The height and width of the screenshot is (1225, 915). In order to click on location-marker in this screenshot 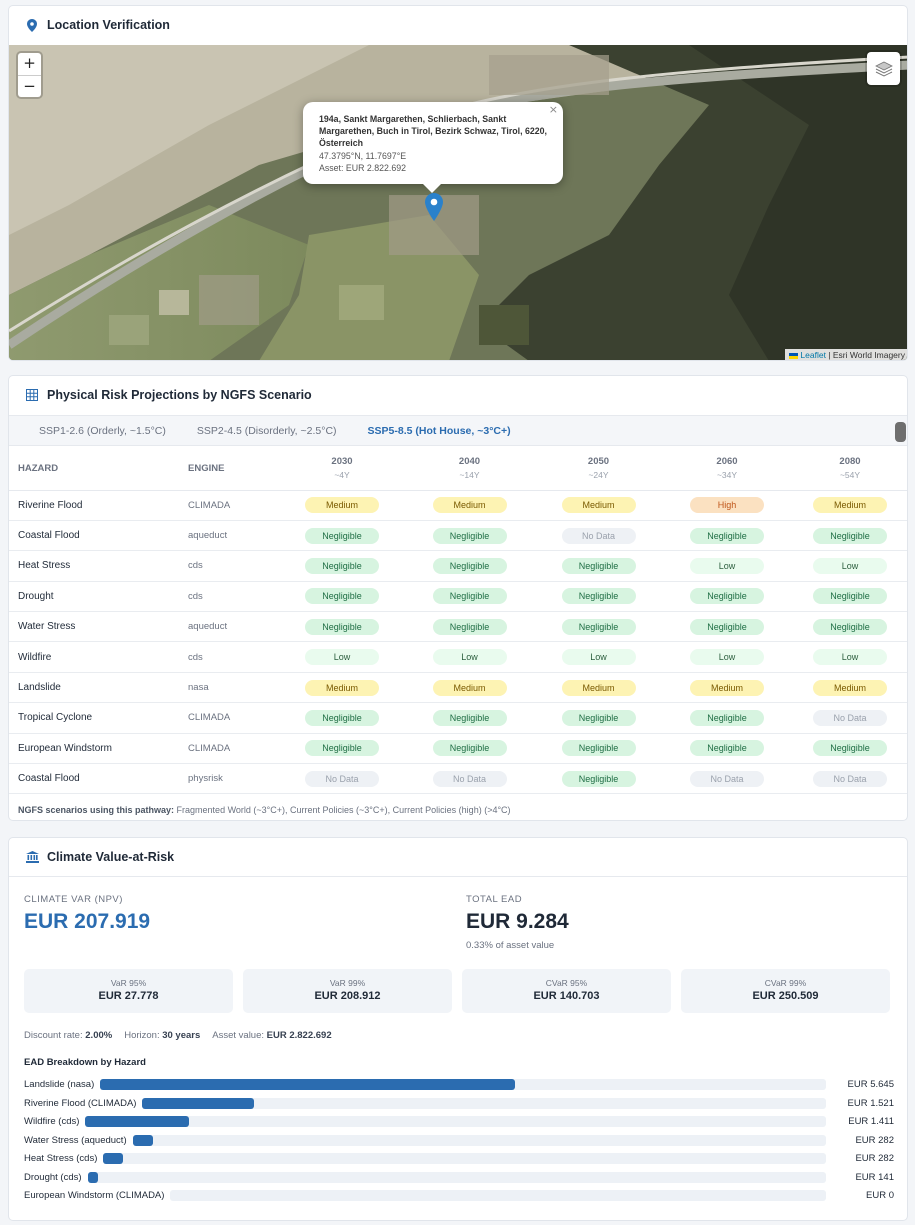, I will do `click(434, 209)`.